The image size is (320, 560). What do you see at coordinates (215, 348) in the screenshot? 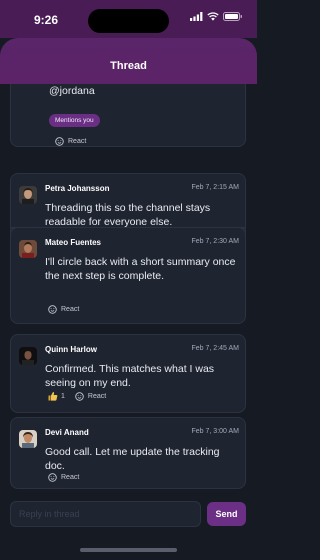
I see `message-timestamp: Feb 7, 2:45 AM` at bounding box center [215, 348].